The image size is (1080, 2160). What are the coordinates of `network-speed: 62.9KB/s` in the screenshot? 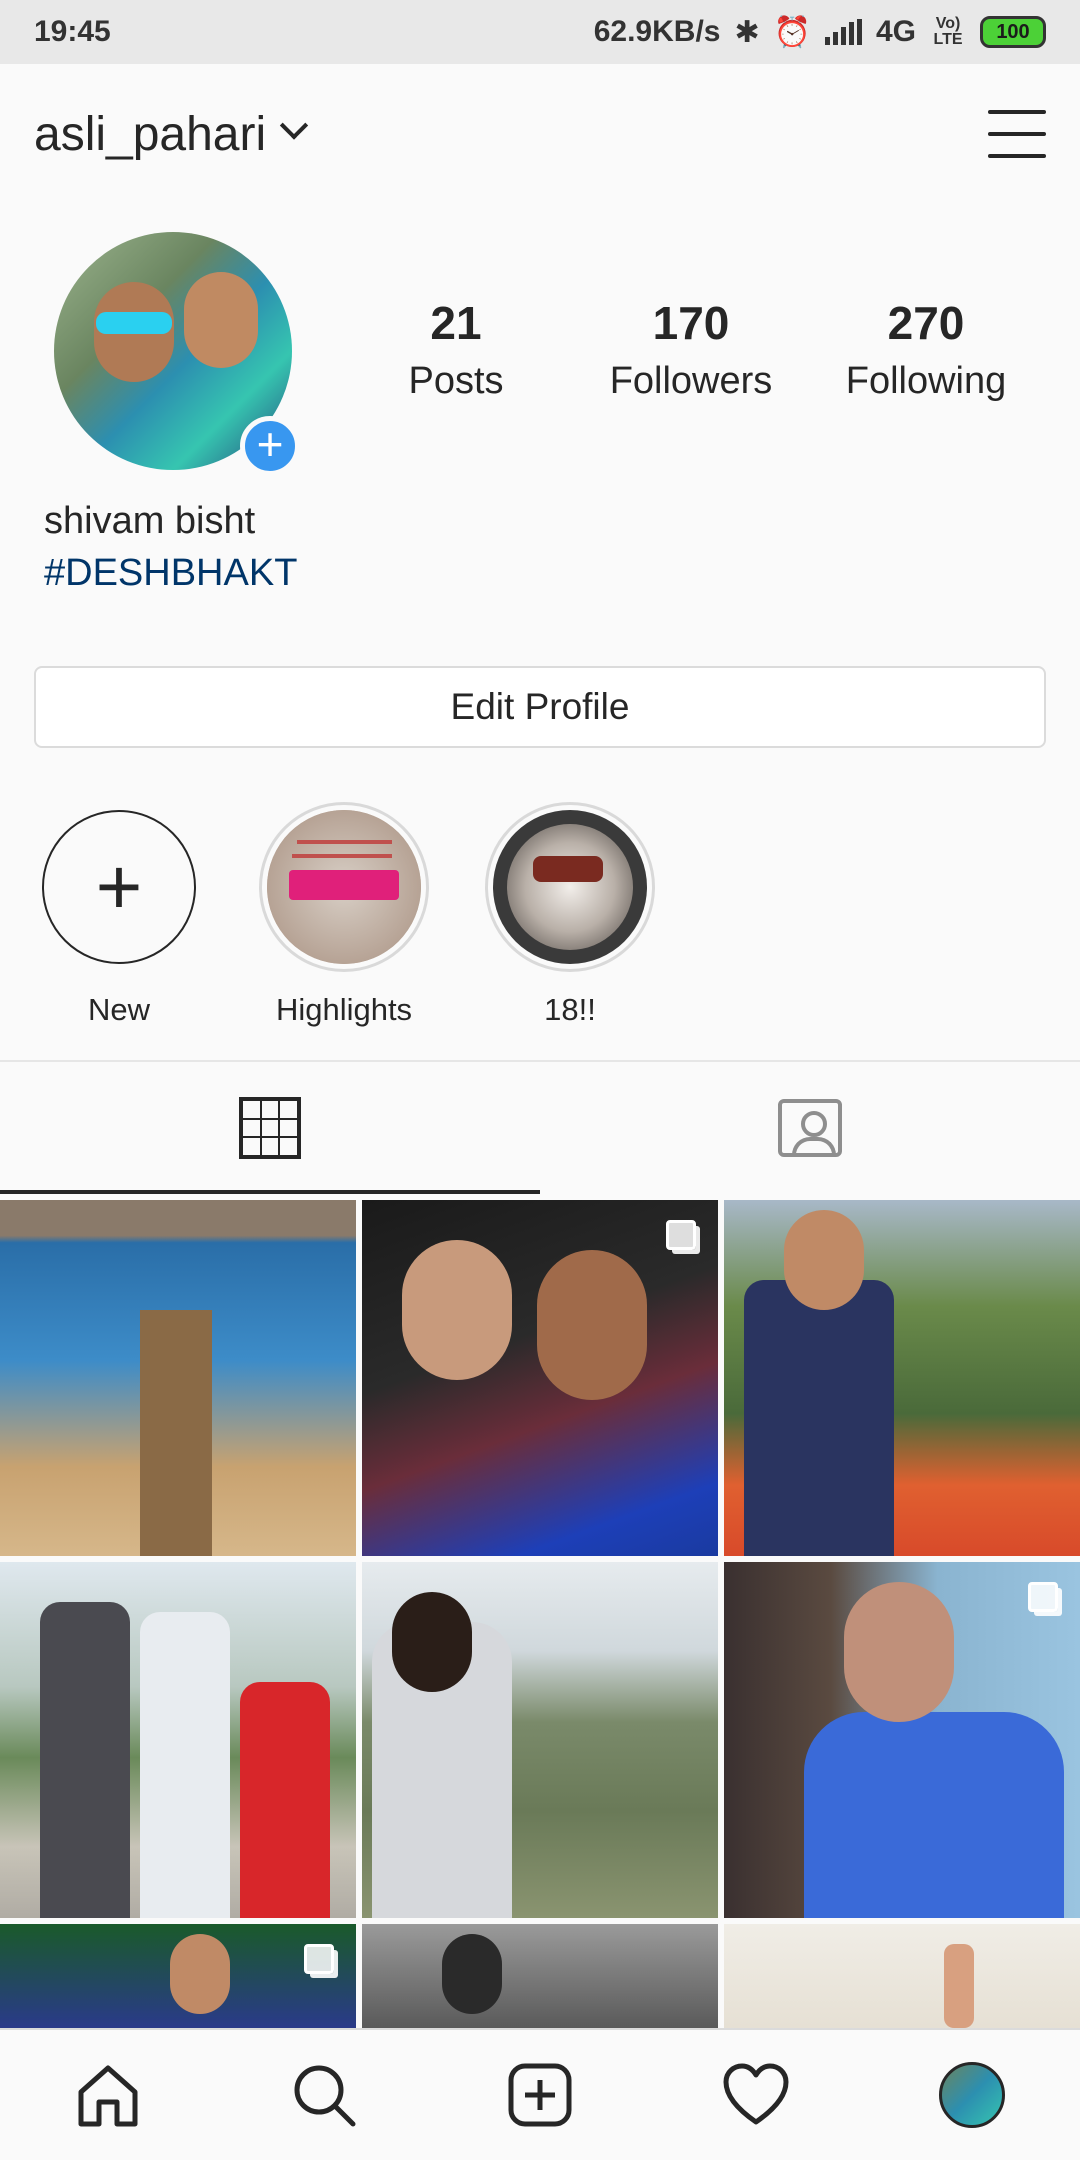 It's located at (657, 31).